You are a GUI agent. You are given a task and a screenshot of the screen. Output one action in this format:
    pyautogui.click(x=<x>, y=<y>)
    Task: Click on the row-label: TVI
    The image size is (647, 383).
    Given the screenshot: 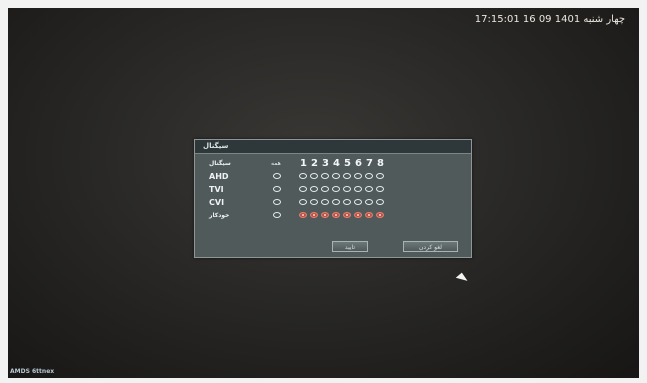 What is the action you would take?
    pyautogui.click(x=216, y=189)
    